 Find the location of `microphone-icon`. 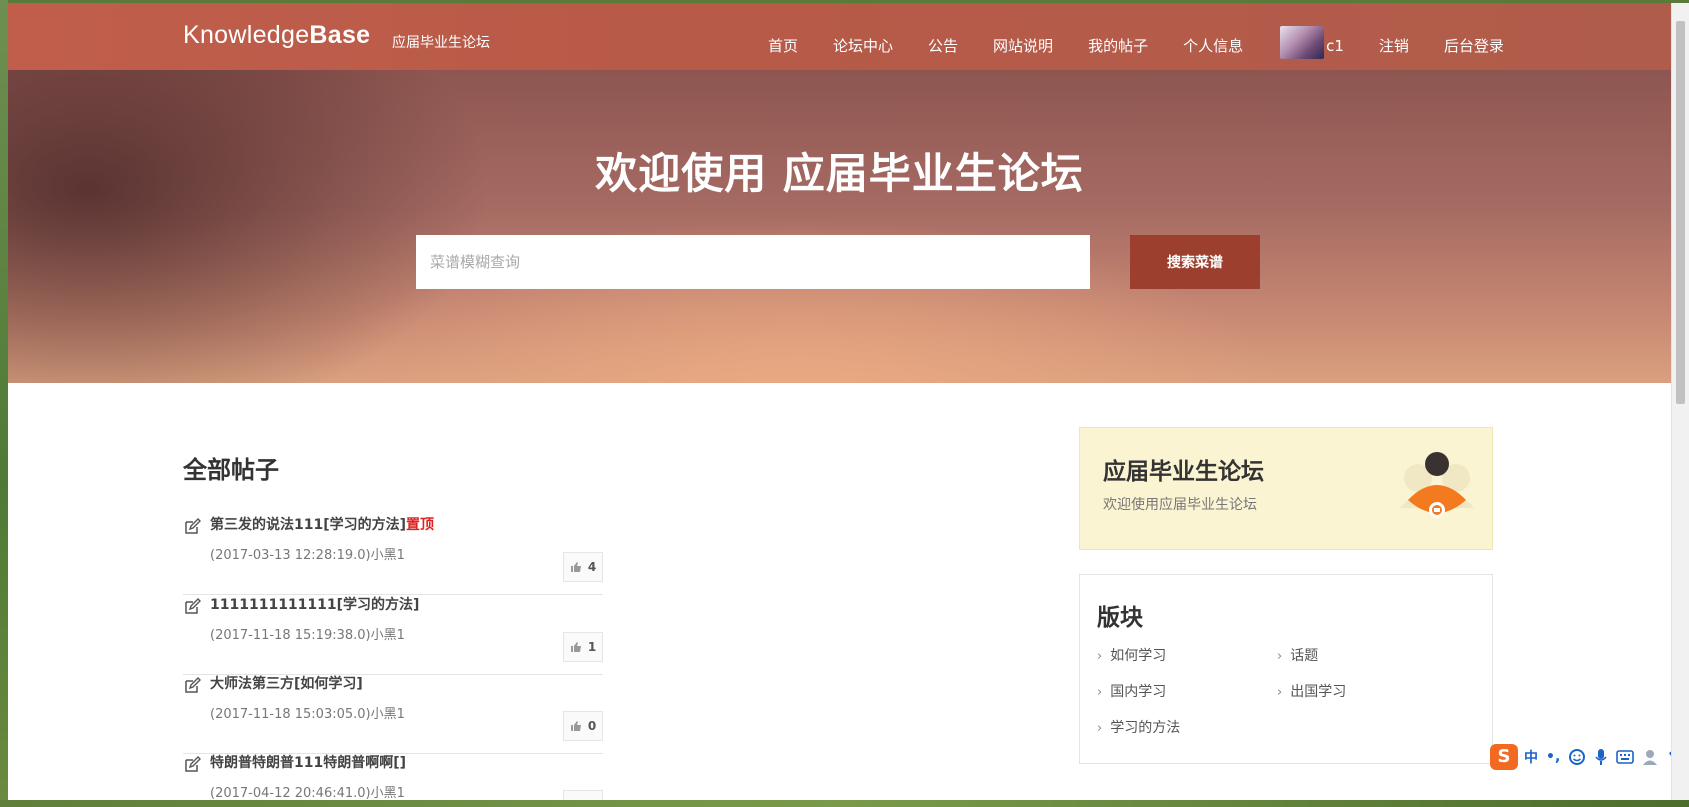

microphone-icon is located at coordinates (1601, 757).